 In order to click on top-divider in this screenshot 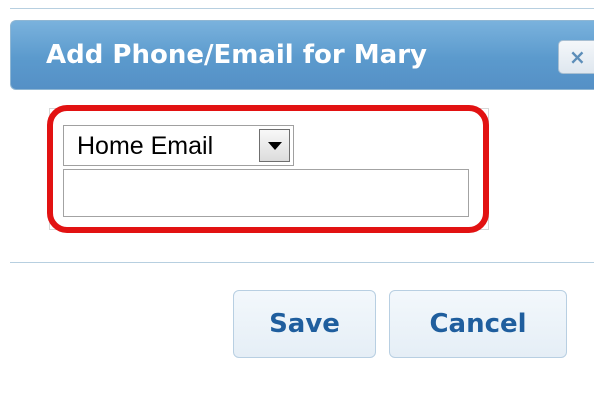, I will do `click(302, 8)`.